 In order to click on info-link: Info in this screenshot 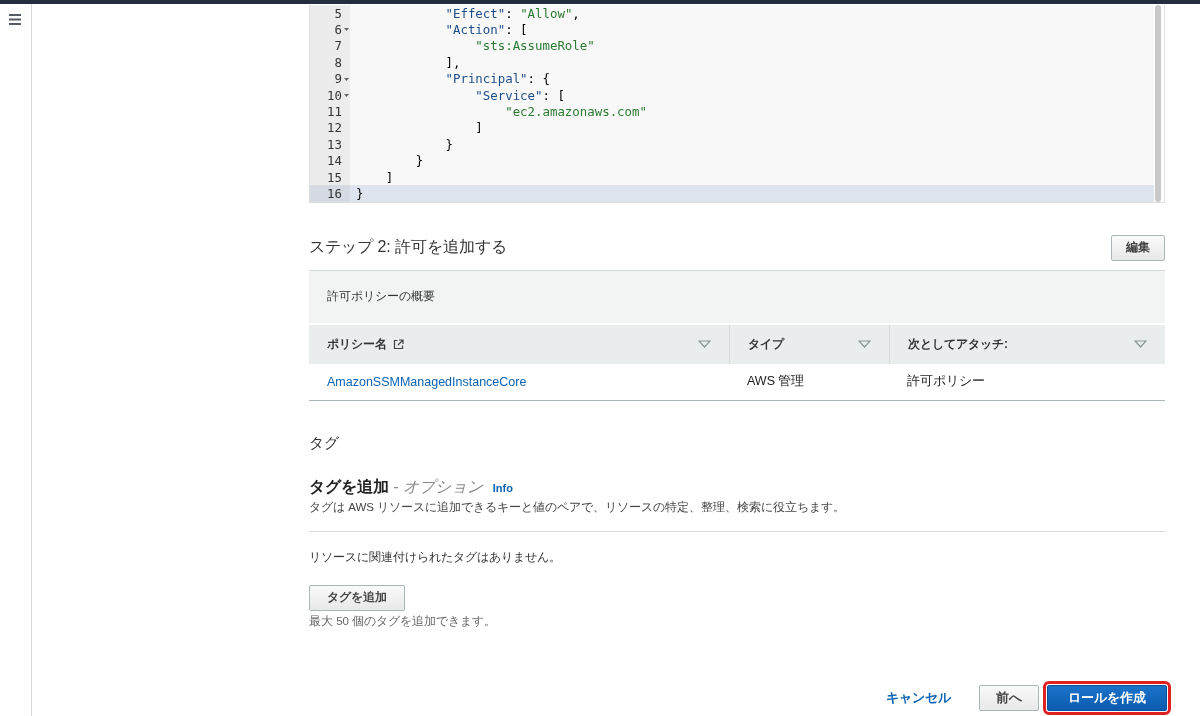, I will do `click(502, 487)`.